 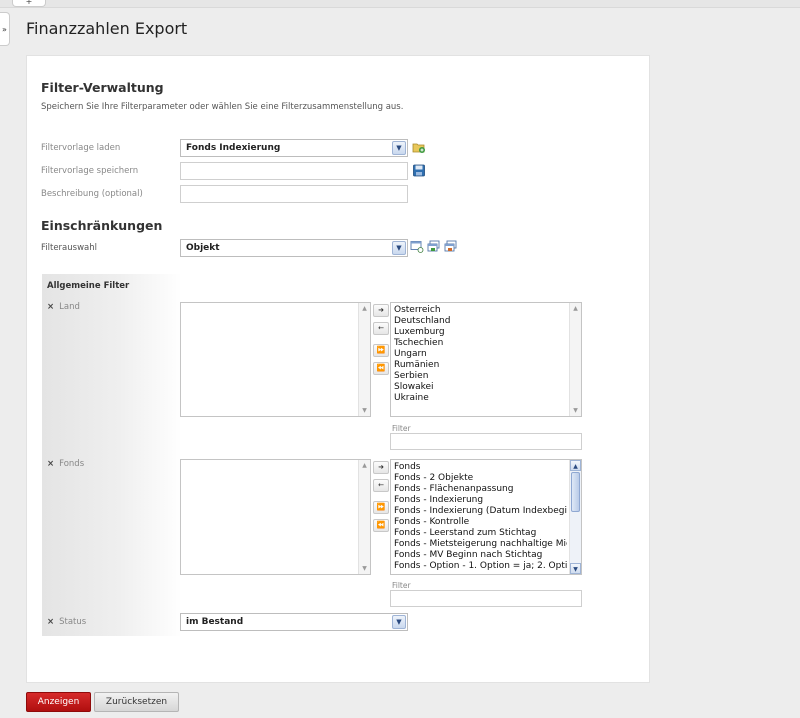 I want to click on add-tab-button: +, so click(x=29, y=3).